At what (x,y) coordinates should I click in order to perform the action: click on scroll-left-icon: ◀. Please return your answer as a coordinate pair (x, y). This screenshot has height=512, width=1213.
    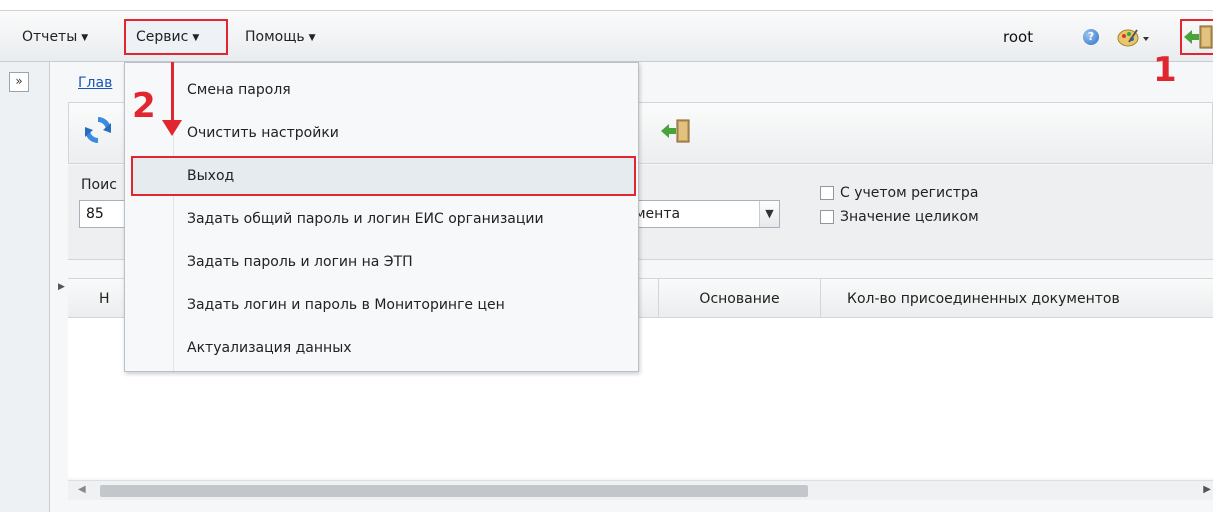
    Looking at the image, I should click on (82, 489).